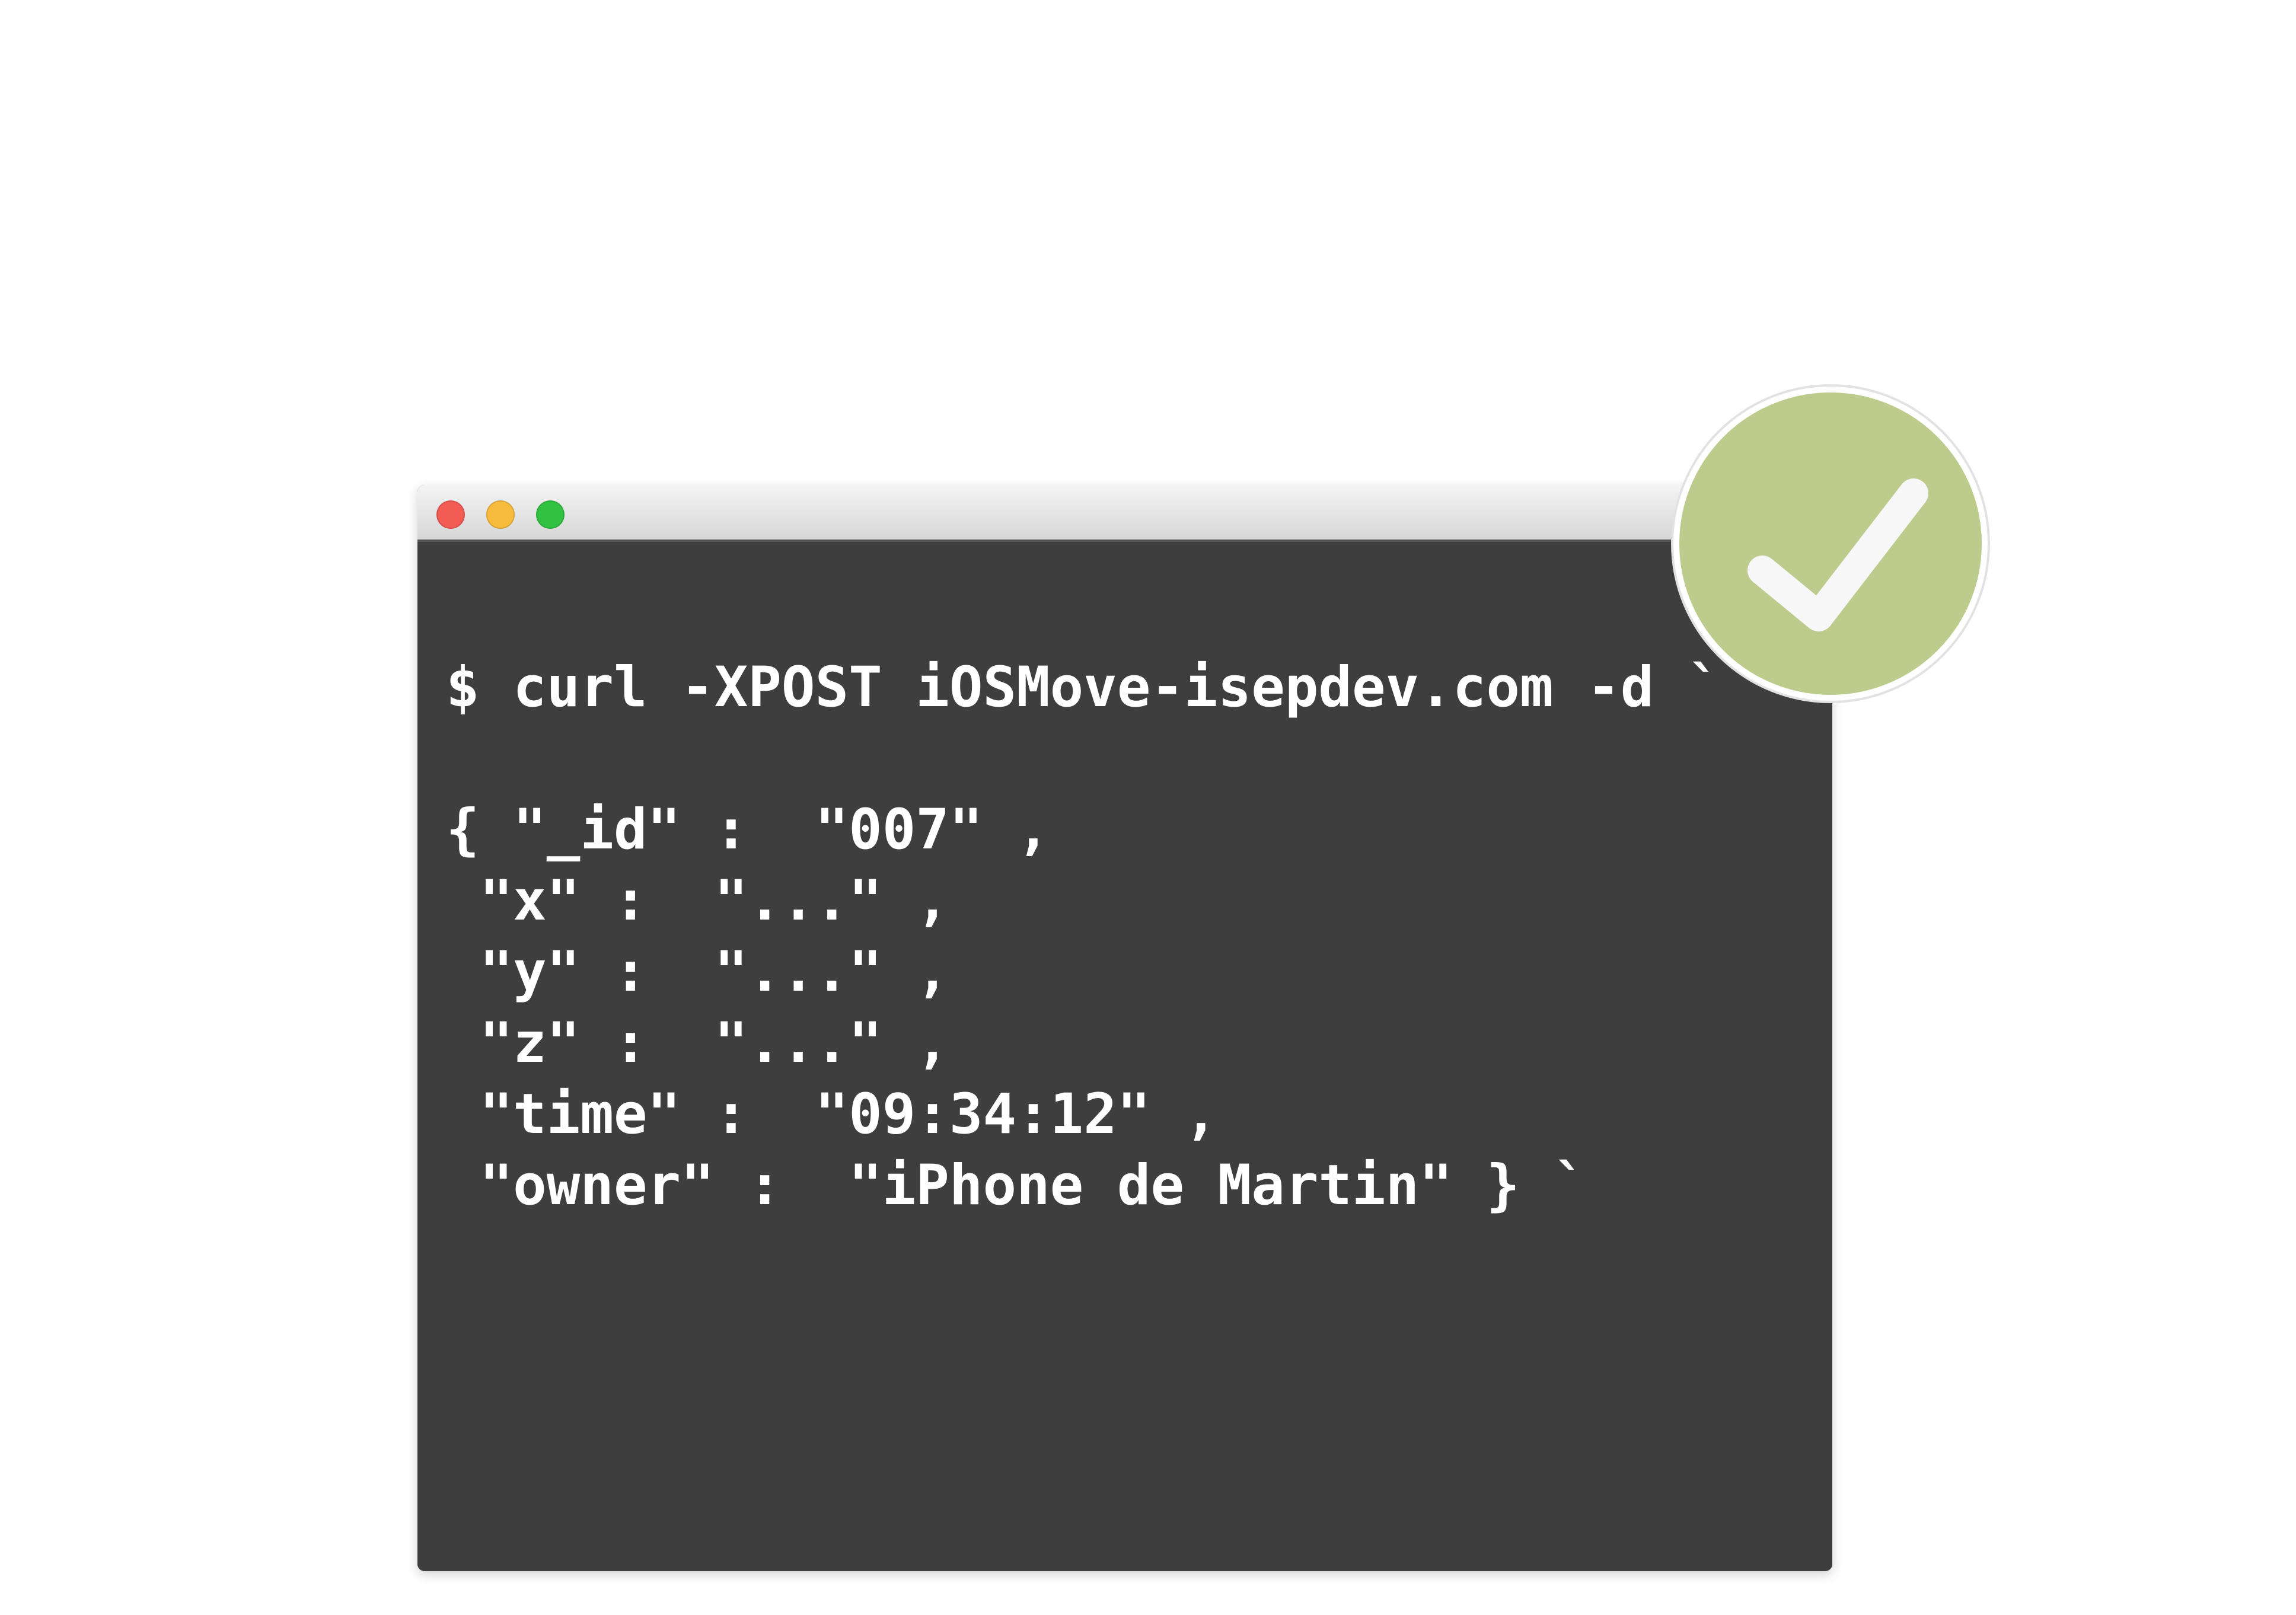  I want to click on command-line: $ curl -XPOST iOSMove-isepdev.com -d `, so click(1083, 687).